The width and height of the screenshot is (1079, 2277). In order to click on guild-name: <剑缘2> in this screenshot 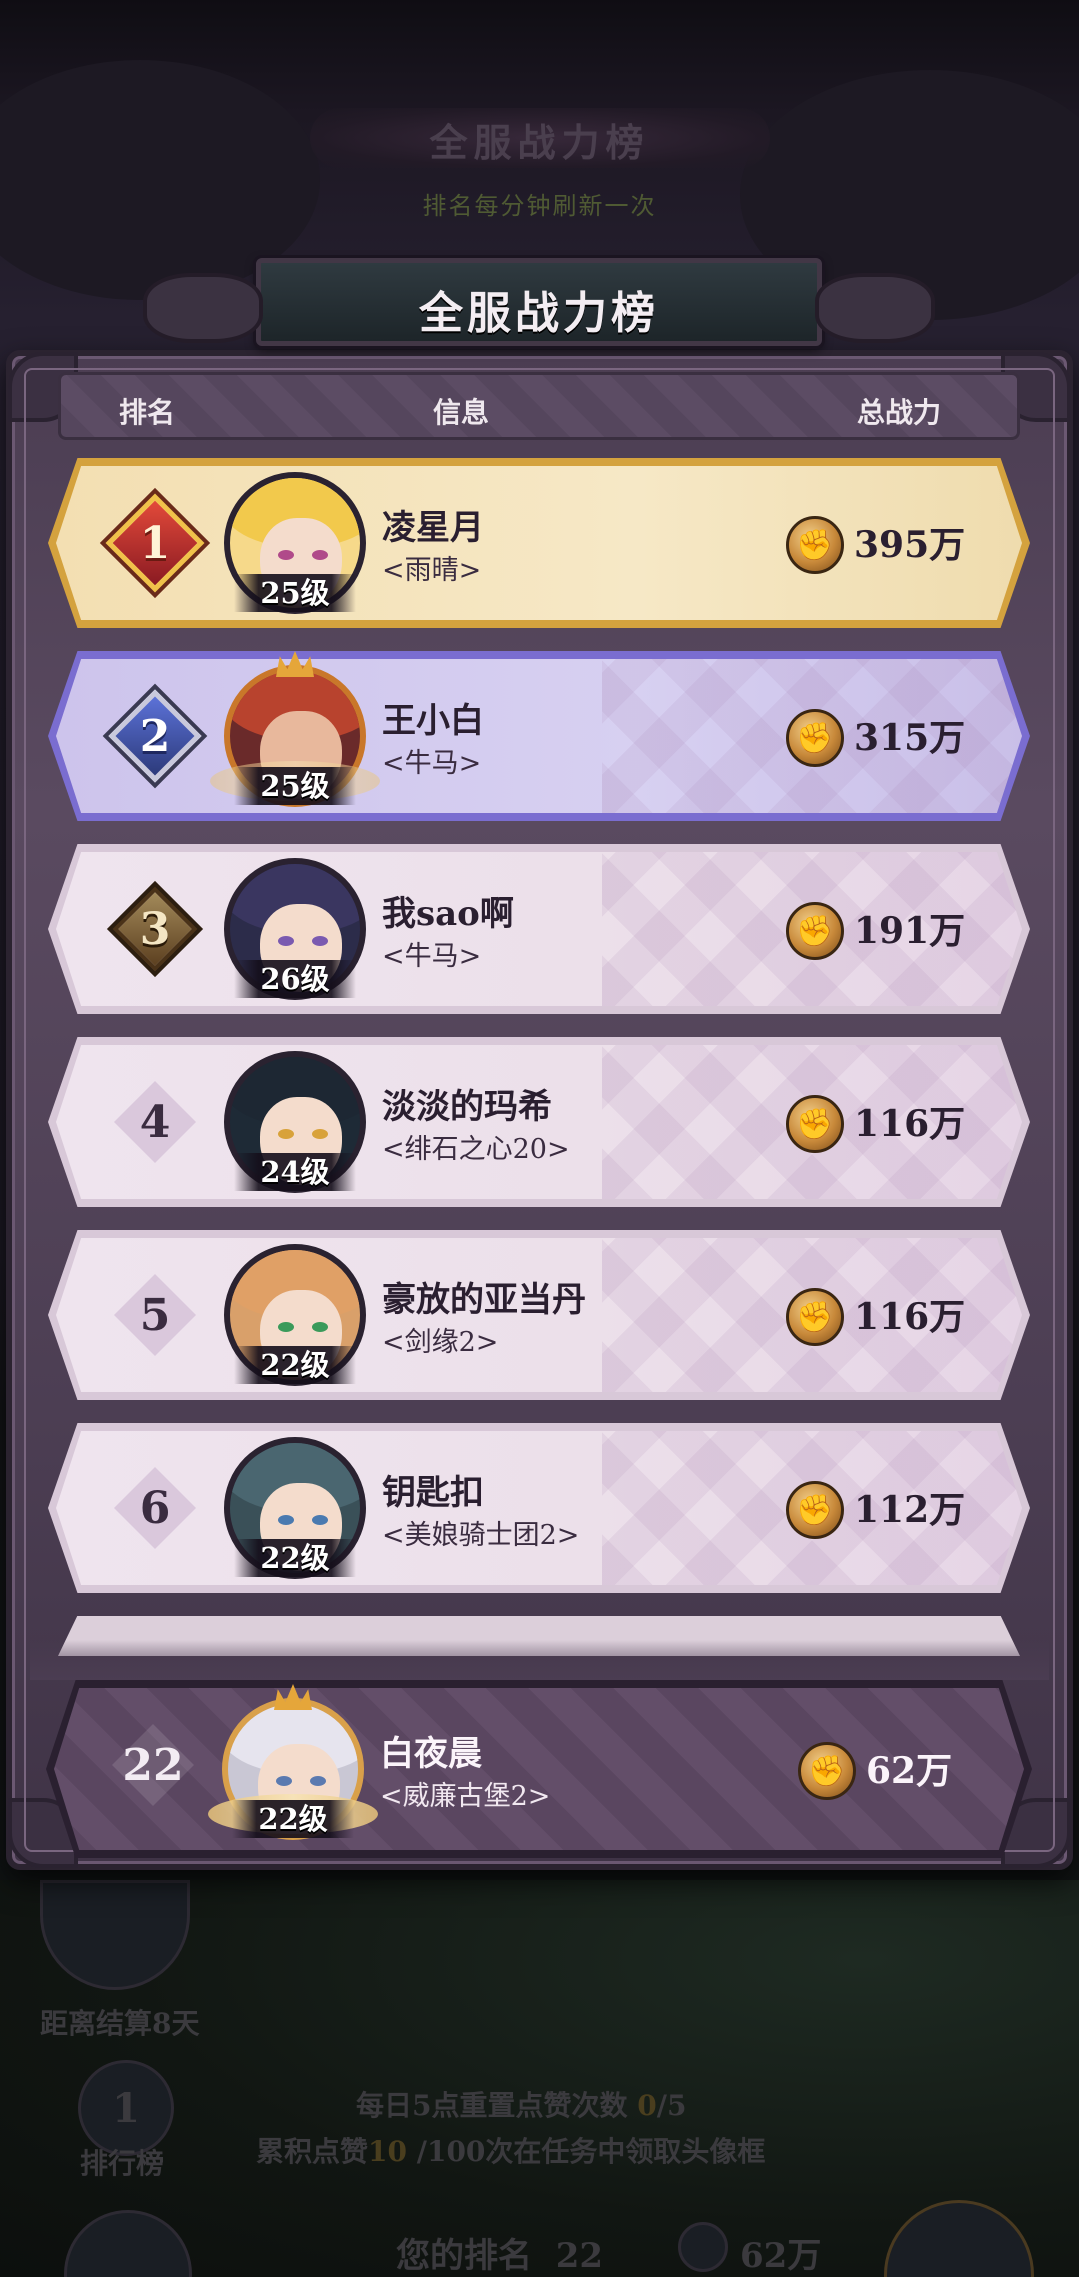, I will do `click(440, 1342)`.